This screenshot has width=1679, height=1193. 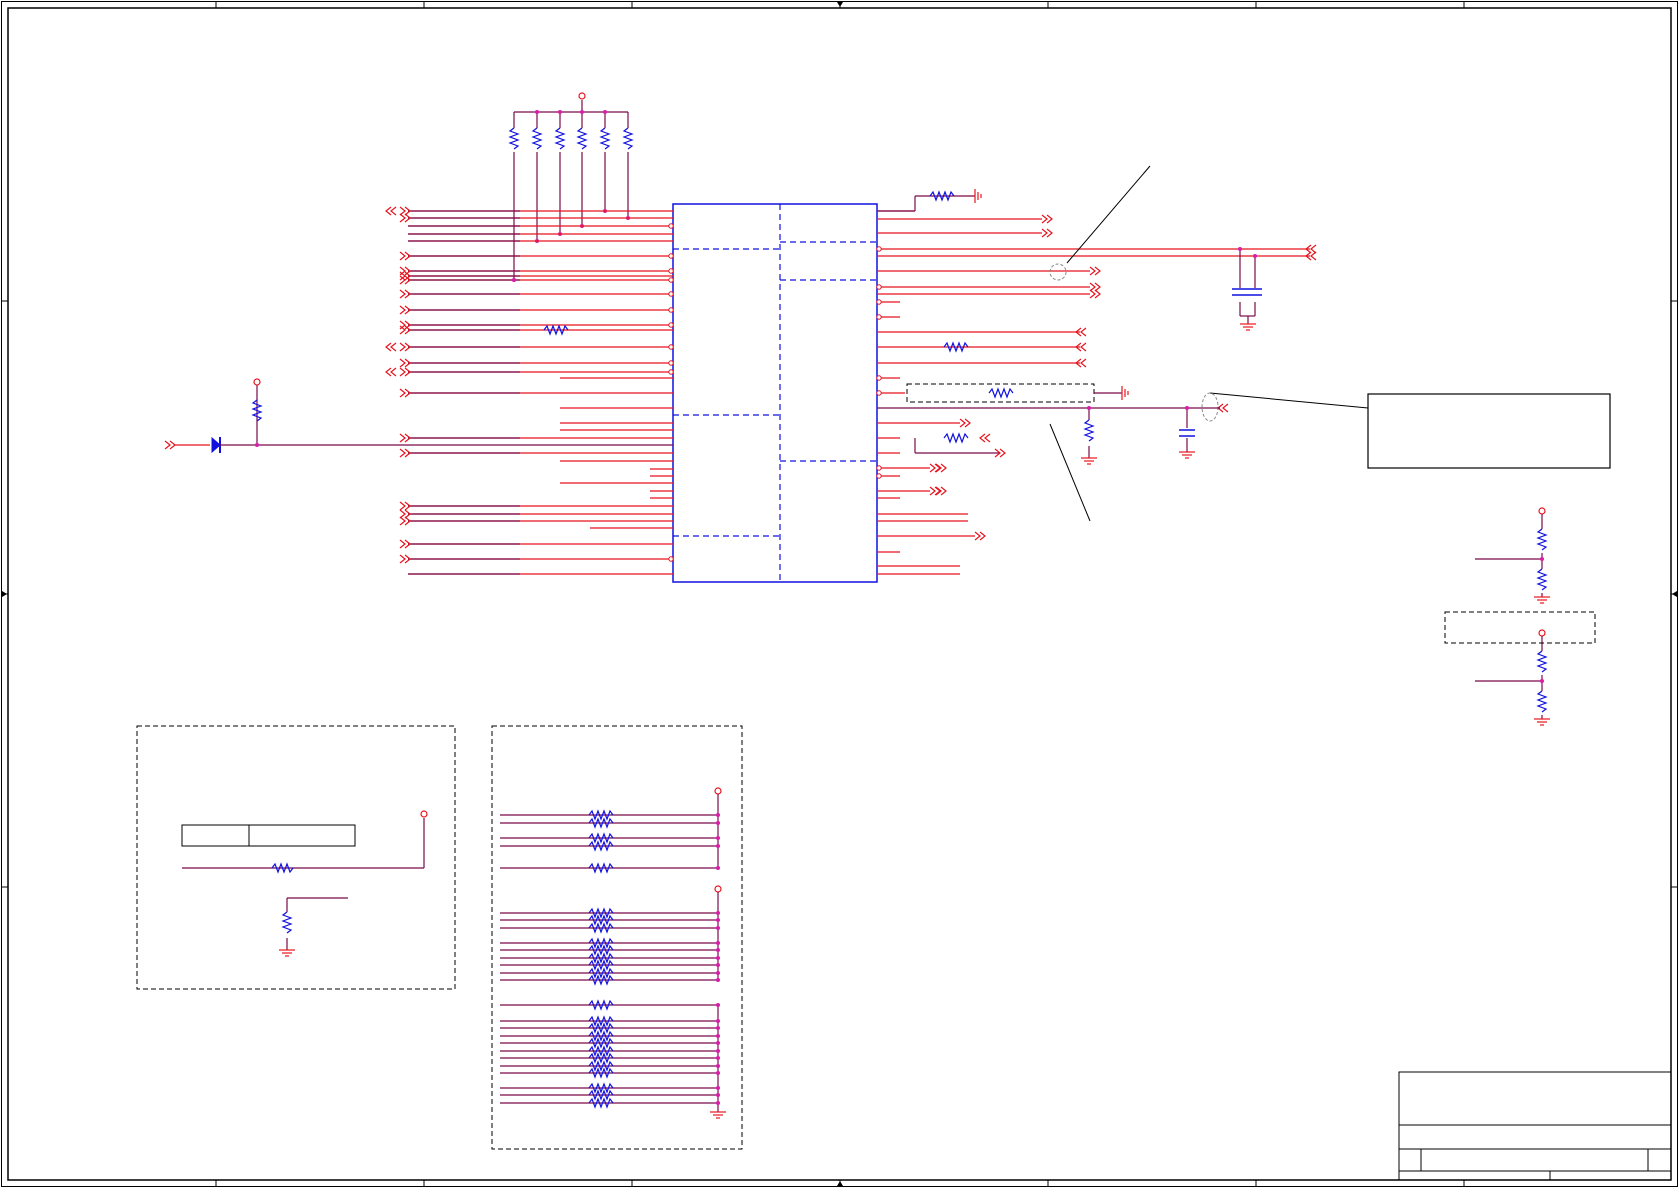 What do you see at coordinates (216, 445) in the screenshot?
I see `diode-icon` at bounding box center [216, 445].